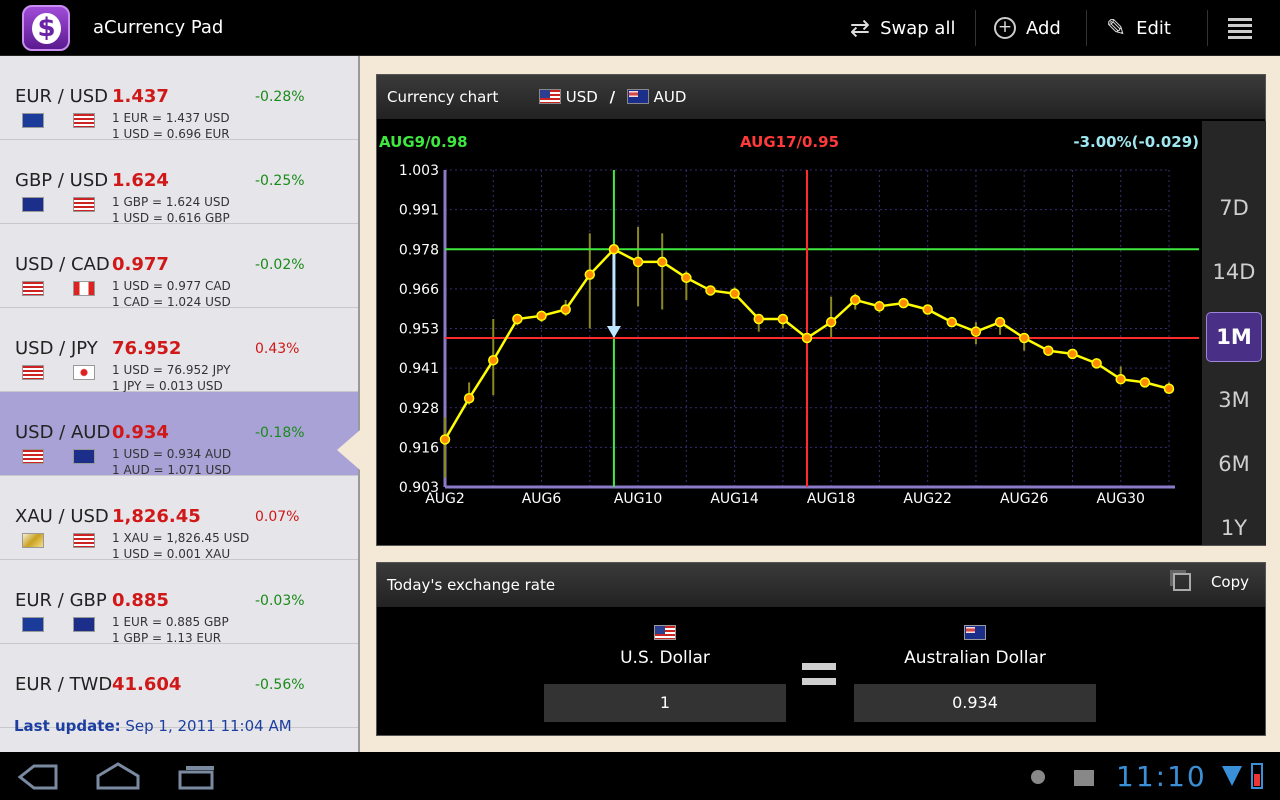 The width and height of the screenshot is (1280, 800). Describe the element at coordinates (1234, 337) in the screenshot. I see `period-1m-button: 1M` at that location.